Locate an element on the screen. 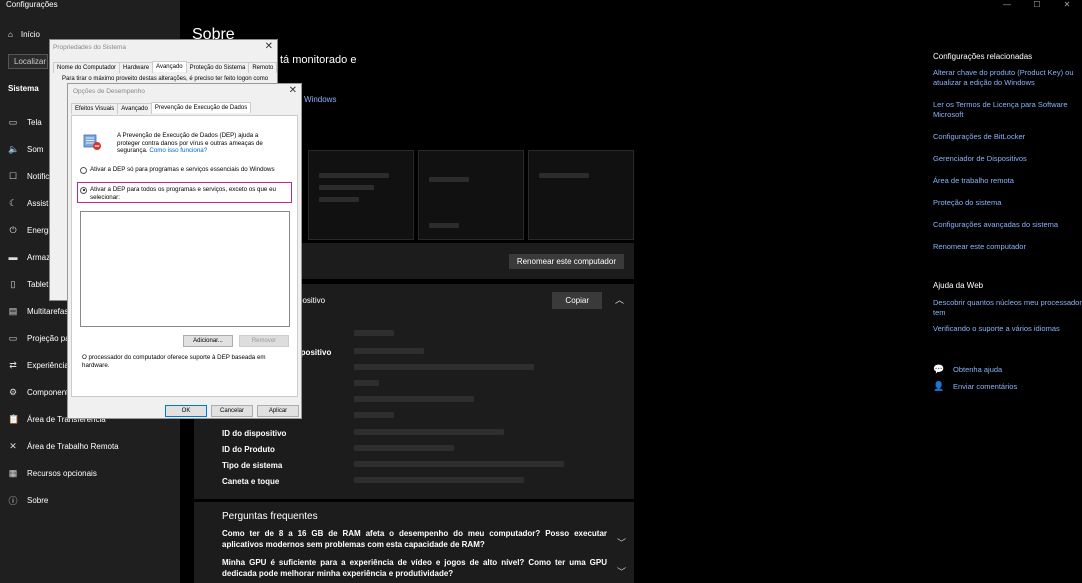 Image resolution: width=1082 pixels, height=583 pixels. dialog-title: Propriedades do Sistema is located at coordinates (89, 47).